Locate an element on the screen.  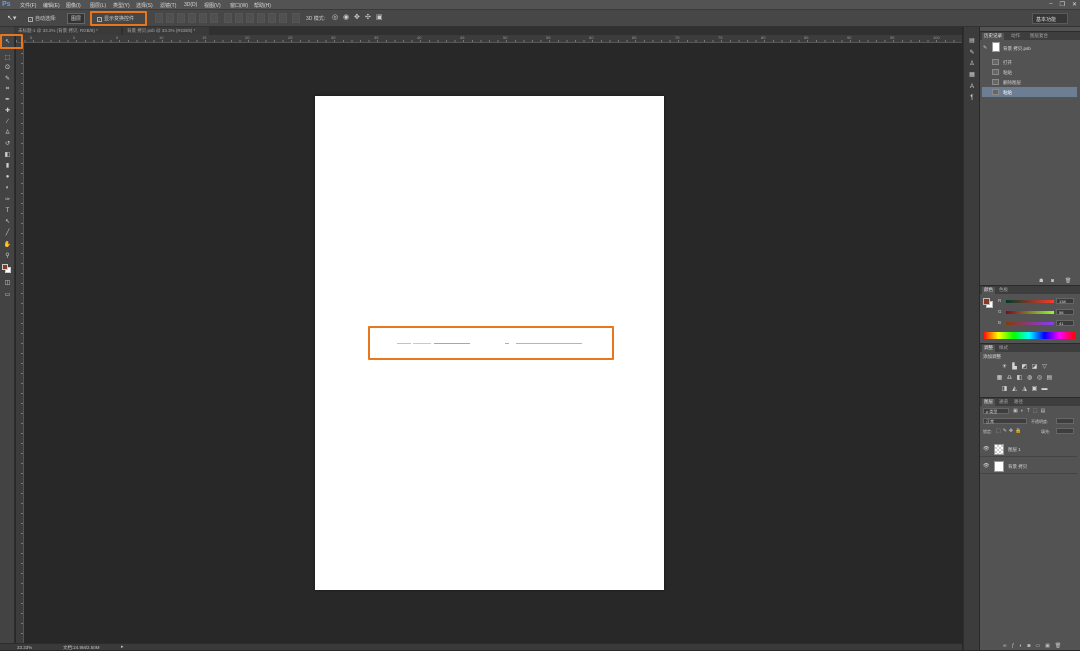
auto-select-checkbox: ✓ 自动选择: is located at coordinates (42, 18).